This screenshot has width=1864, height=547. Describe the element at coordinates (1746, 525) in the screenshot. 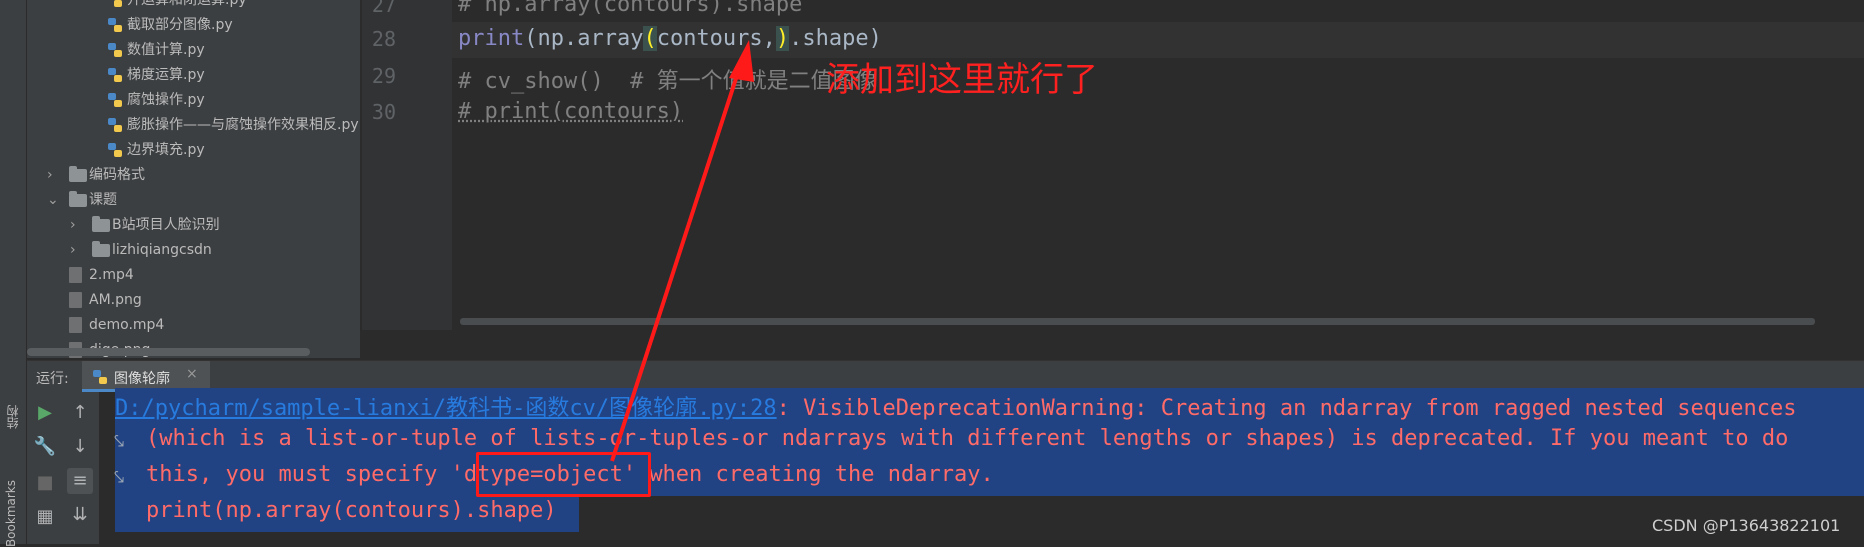

I see `watermark: CSDN @P13643822101` at that location.